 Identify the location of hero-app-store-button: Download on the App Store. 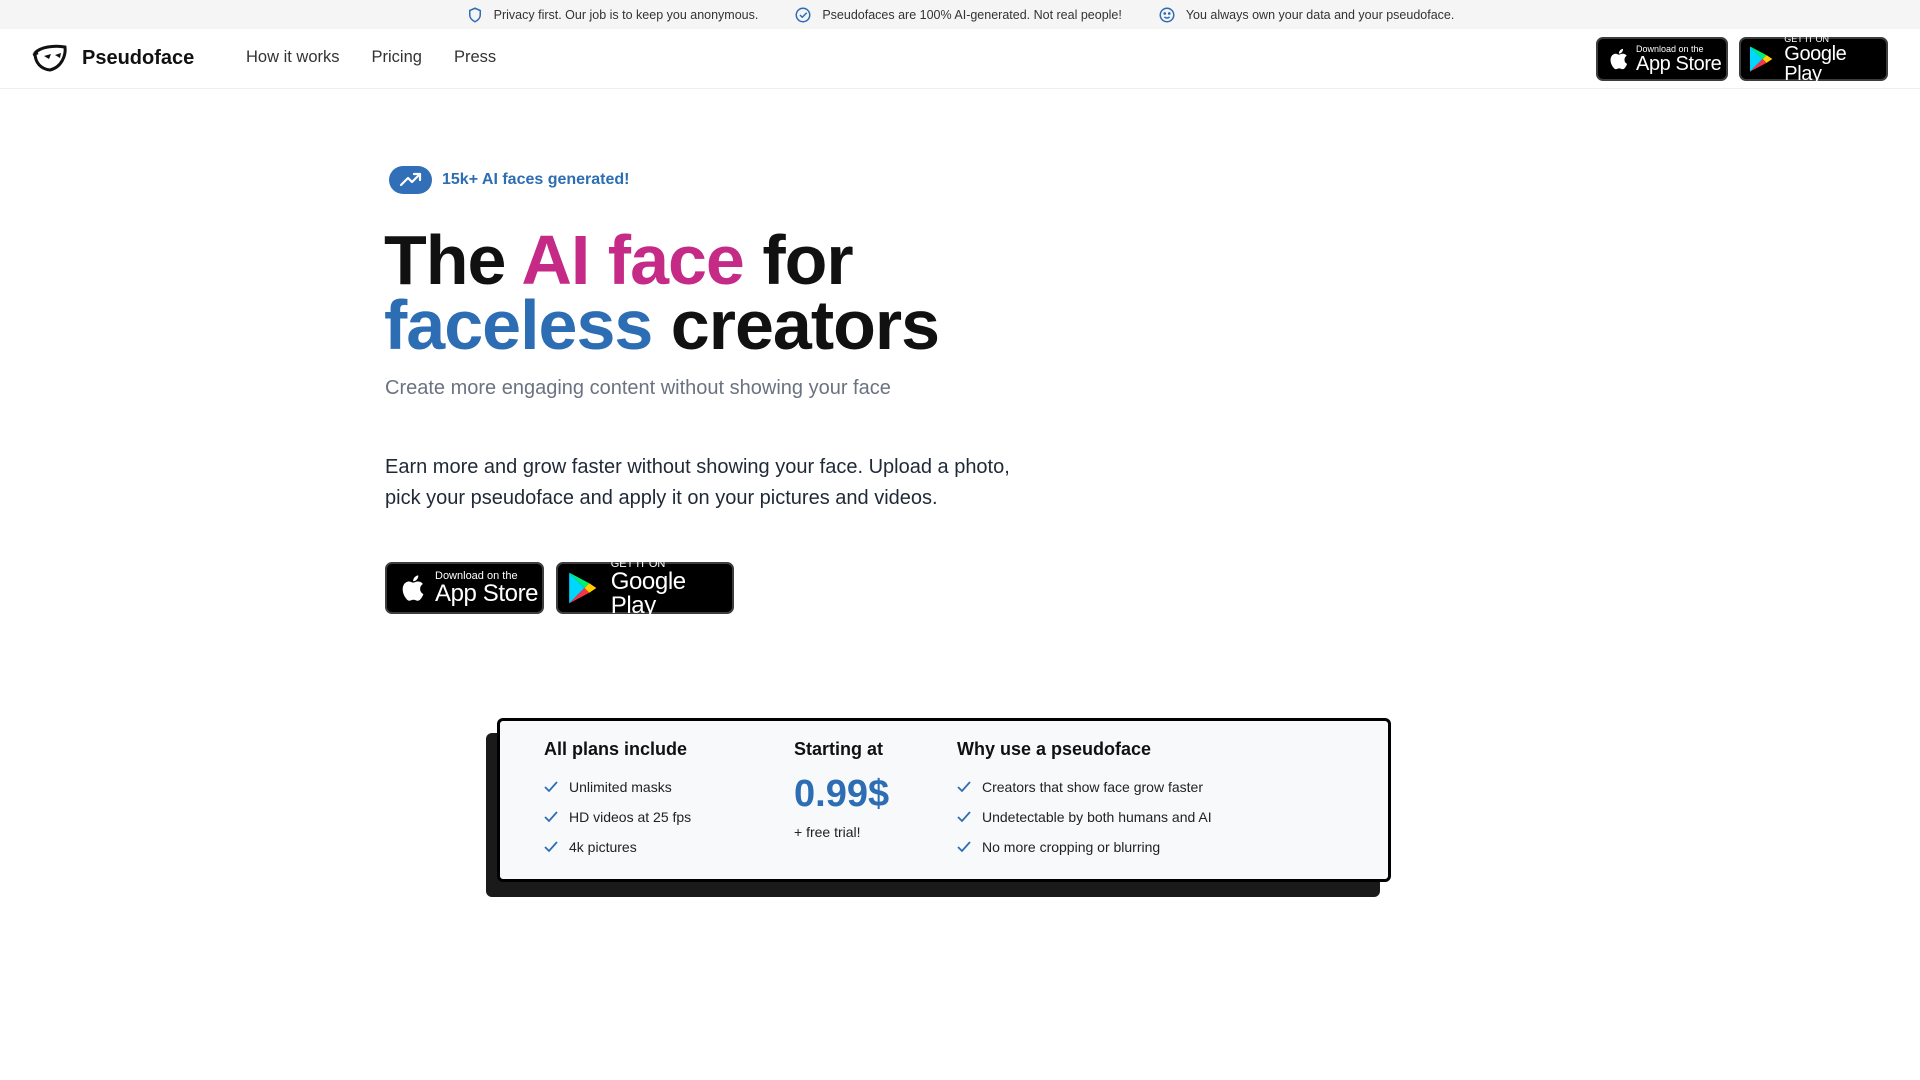
(464, 588).